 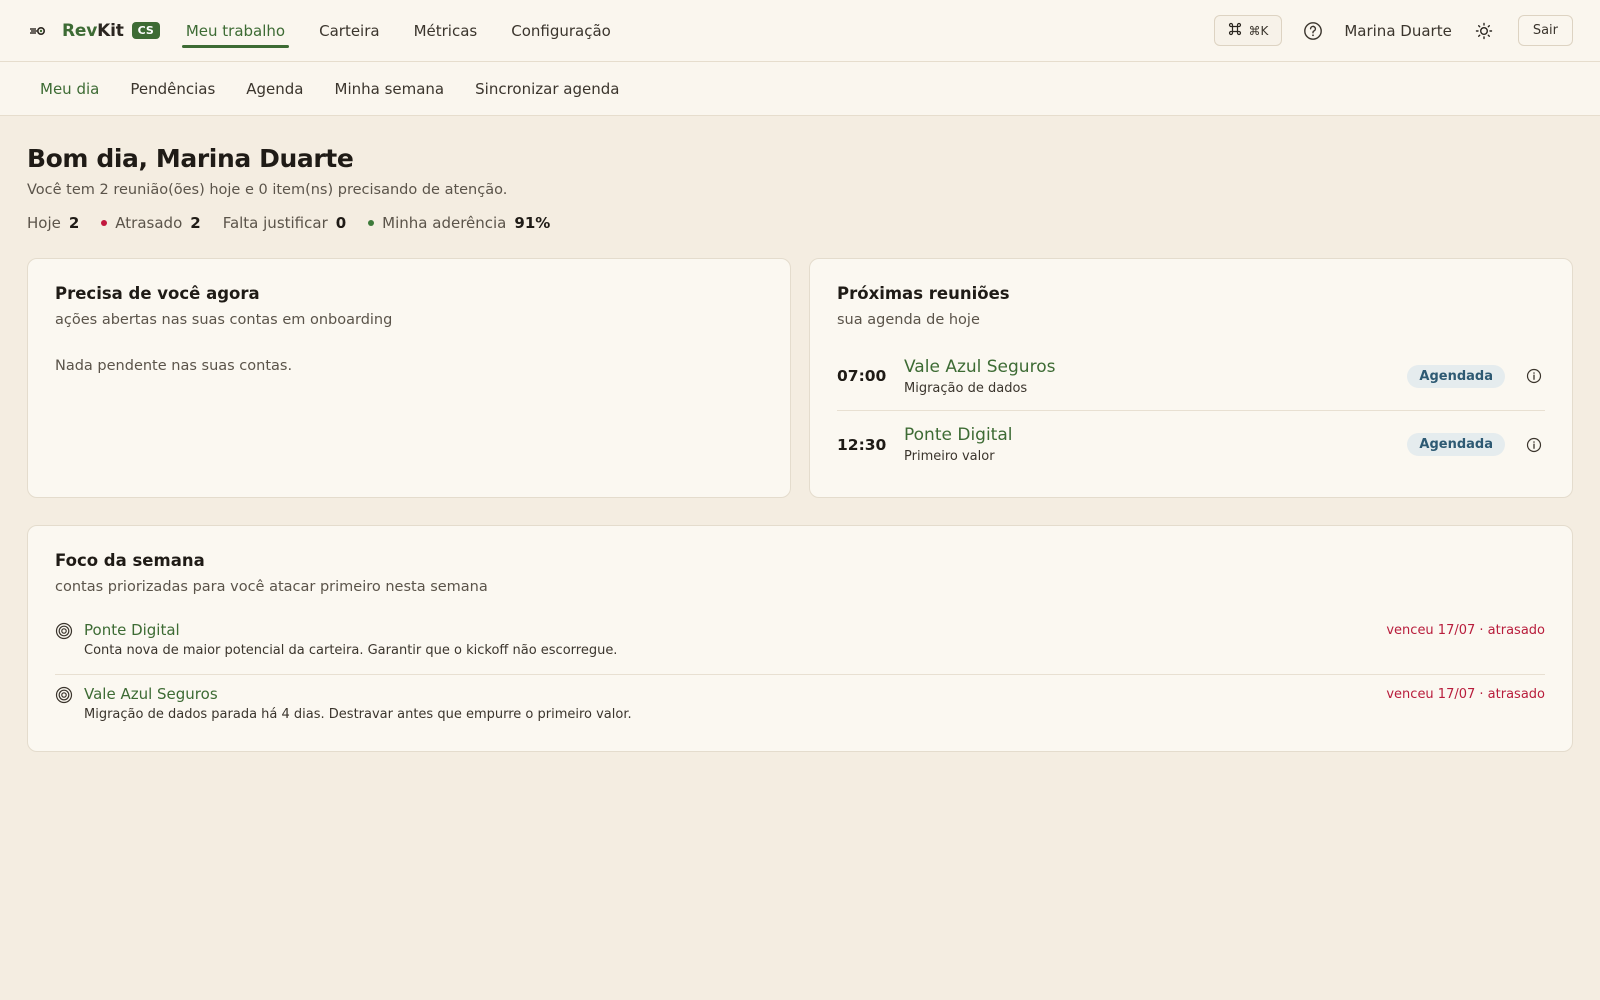 I want to click on late-dot-icon, so click(x=104, y=223).